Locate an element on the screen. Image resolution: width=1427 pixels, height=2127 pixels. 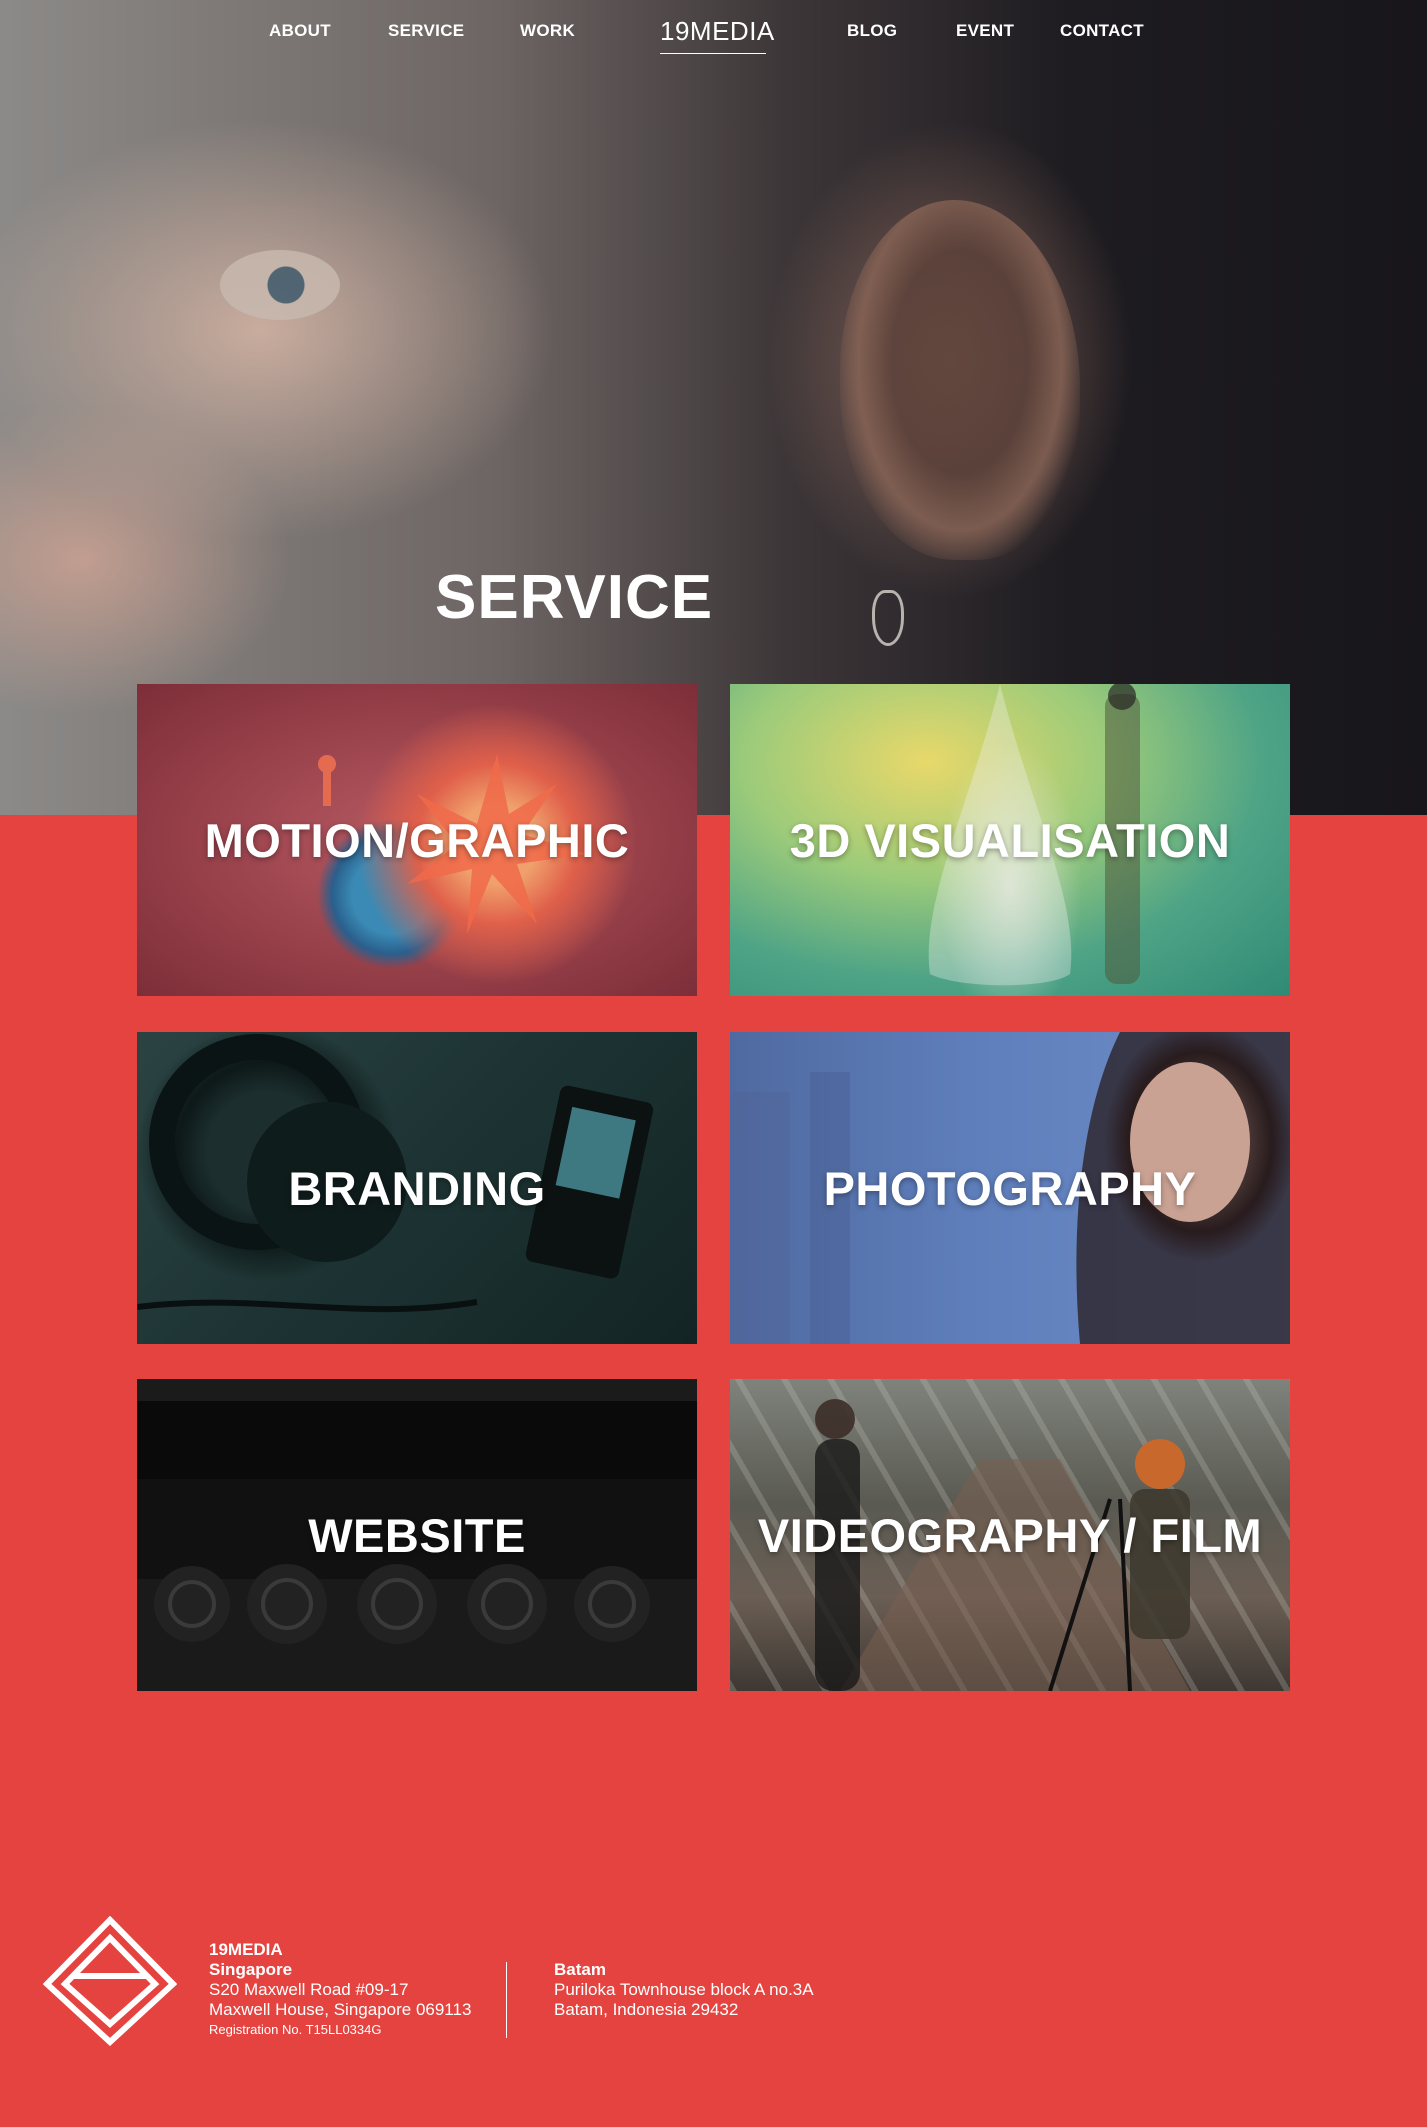
service-tile-motion-graphic: MOTION/GRAPHIC is located at coordinates (417, 840).